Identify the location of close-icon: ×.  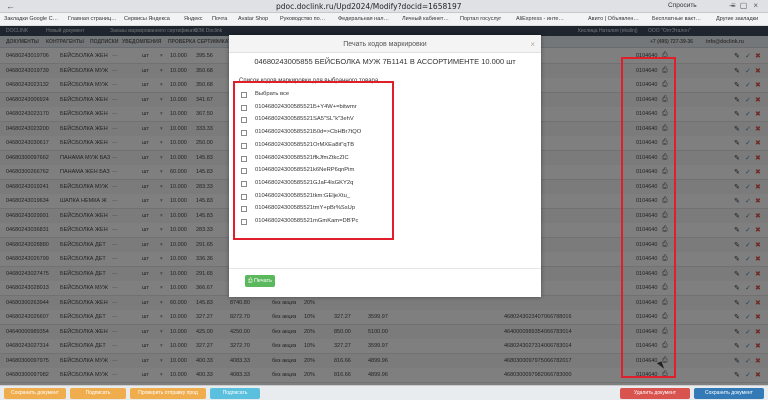
(532, 44).